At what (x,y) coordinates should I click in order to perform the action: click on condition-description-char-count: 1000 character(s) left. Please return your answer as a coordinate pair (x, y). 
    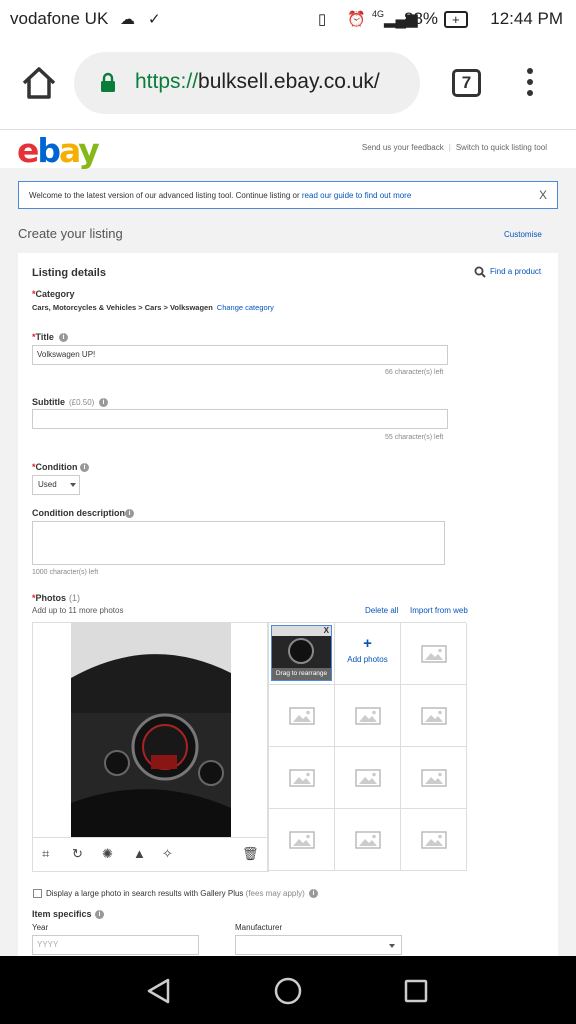
    Looking at the image, I should click on (65, 572).